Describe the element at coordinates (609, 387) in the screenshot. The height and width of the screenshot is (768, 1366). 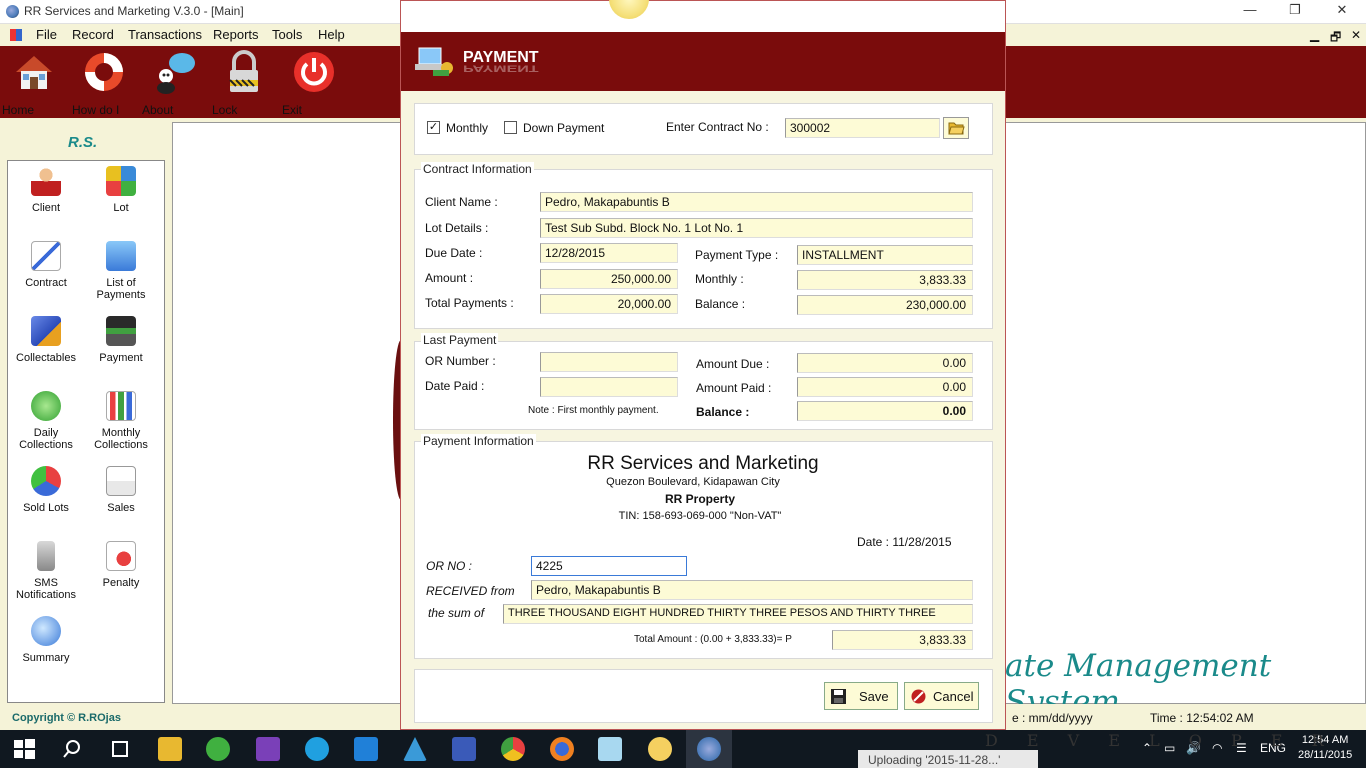
I see `date-paid-field` at that location.